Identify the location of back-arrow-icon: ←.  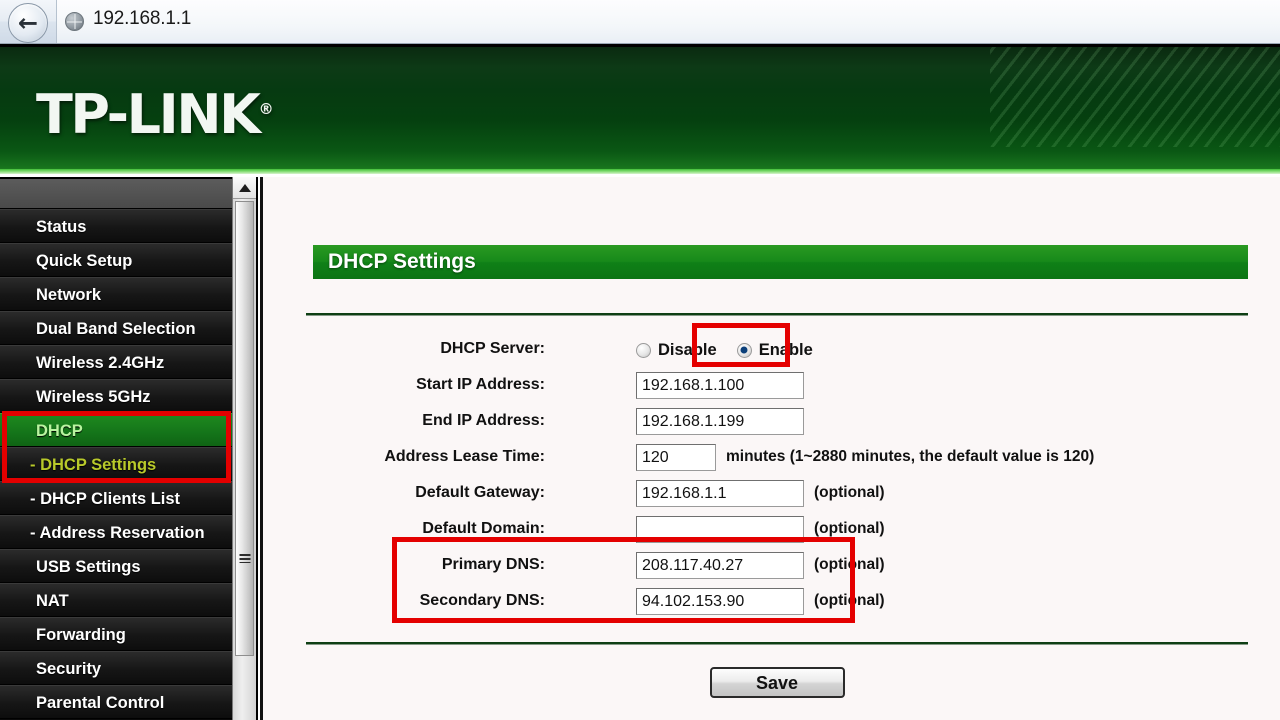
(28, 23).